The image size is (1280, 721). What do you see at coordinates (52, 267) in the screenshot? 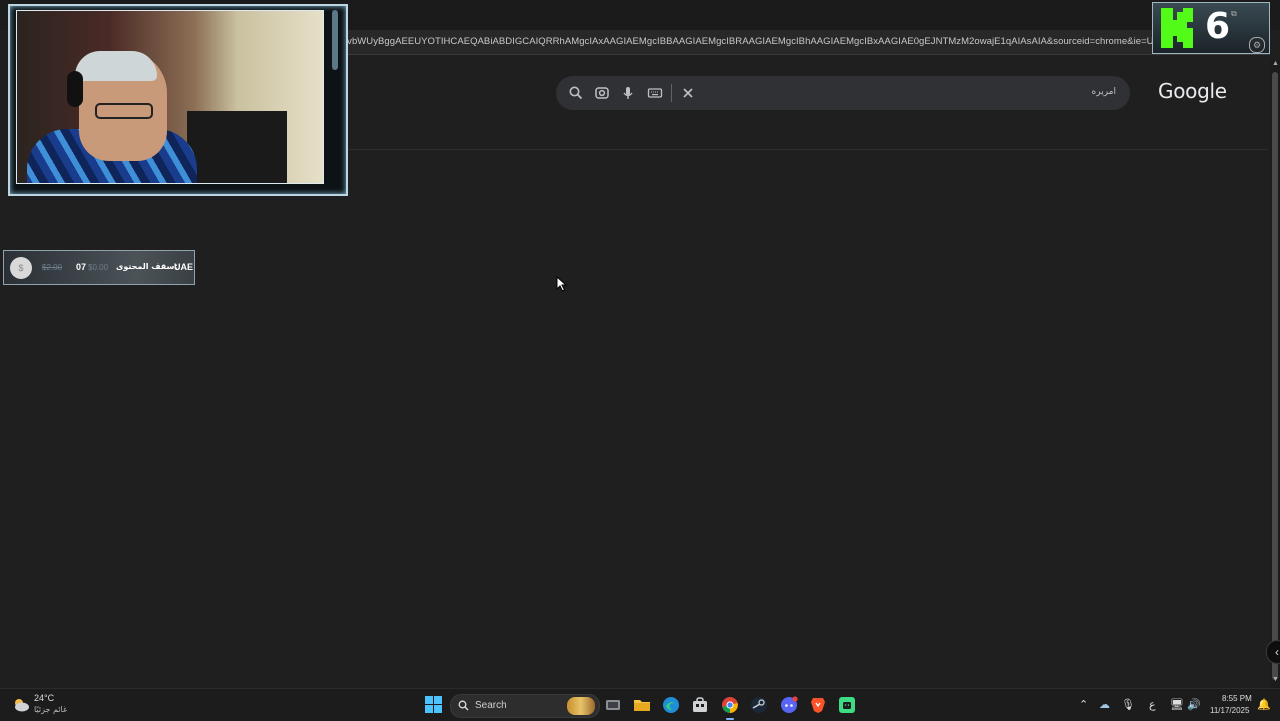
I see `ticker-amount-strike: $2.00` at bounding box center [52, 267].